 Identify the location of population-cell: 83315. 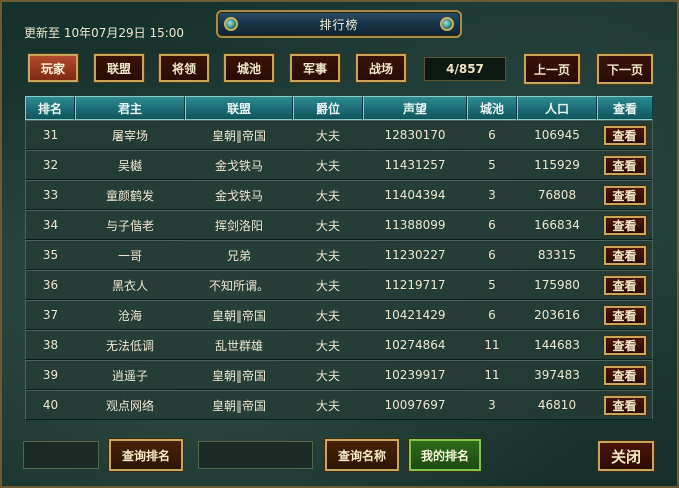
(557, 255).